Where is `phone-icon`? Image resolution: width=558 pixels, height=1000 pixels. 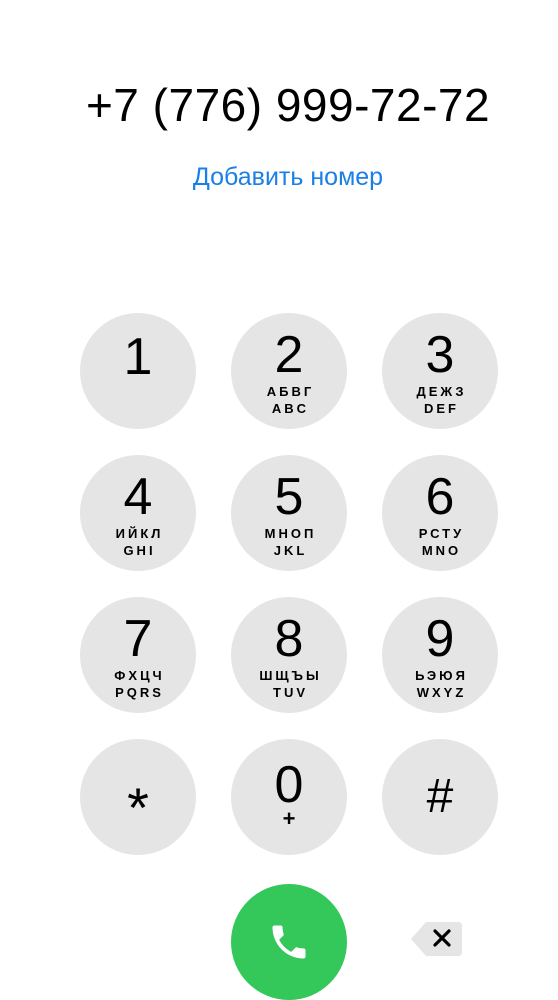
phone-icon is located at coordinates (289, 942).